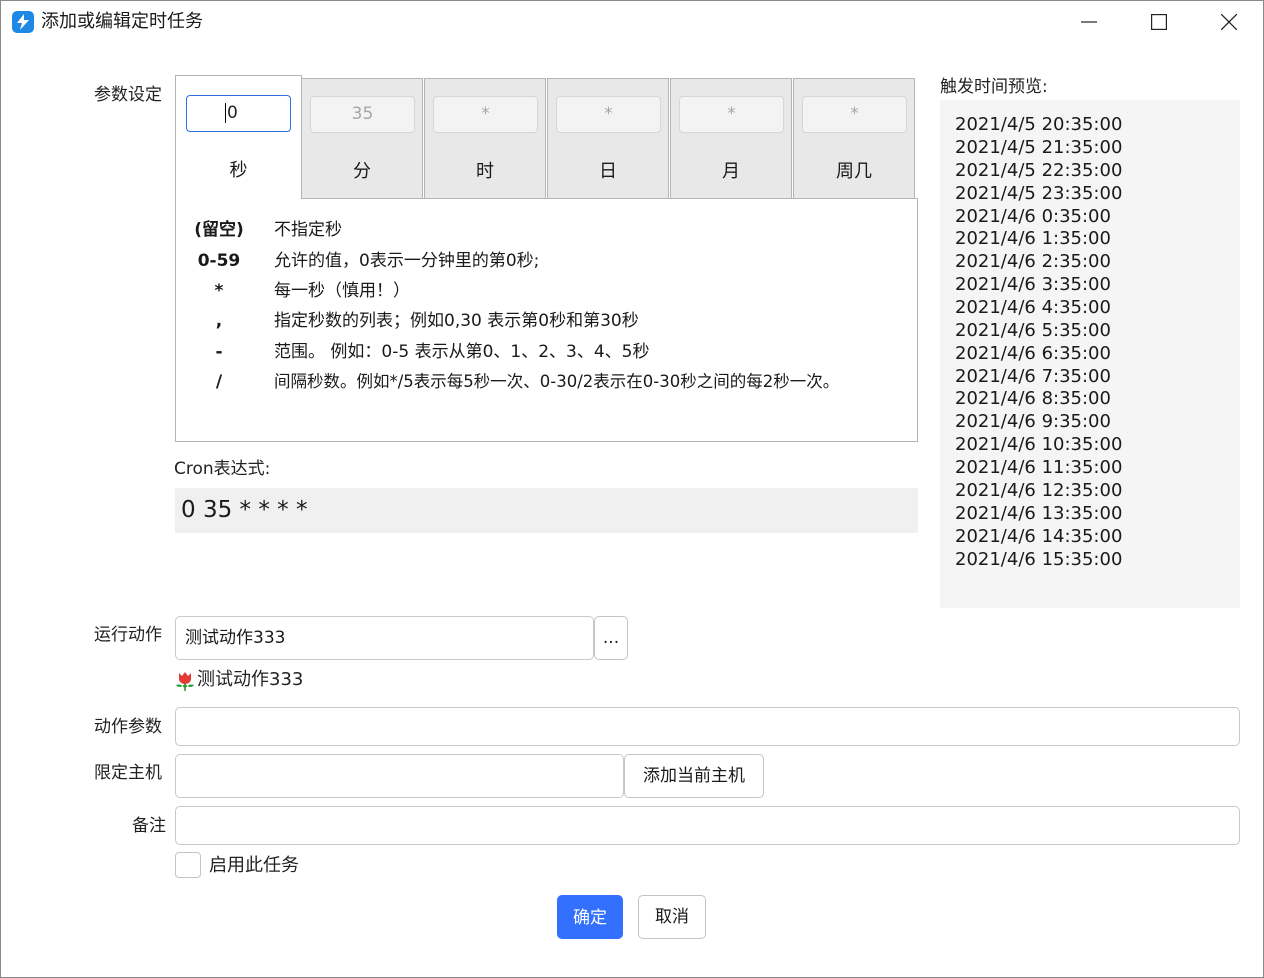 This screenshot has height=978, width=1264. Describe the element at coordinates (219, 261) in the screenshot. I see `rule-symbol: 0-59` at that location.